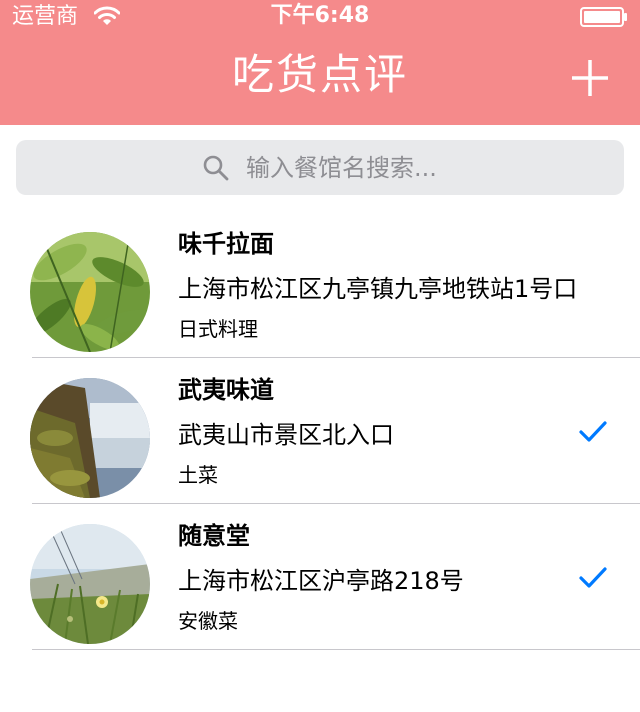 The image size is (640, 712). What do you see at coordinates (336, 649) in the screenshot?
I see `row-divider` at bounding box center [336, 649].